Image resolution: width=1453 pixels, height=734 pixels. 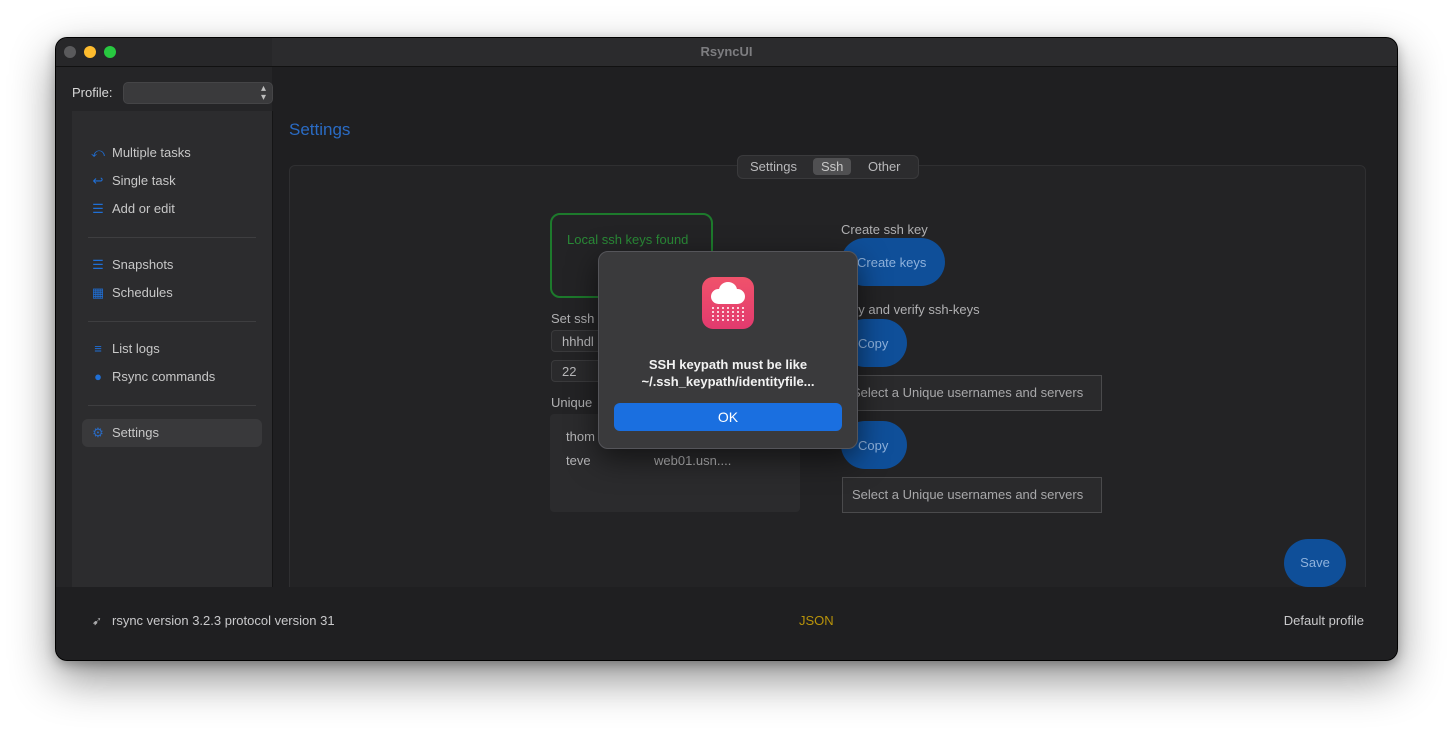 I want to click on ssh-keypath-value: hhhdl, so click(x=578, y=341).